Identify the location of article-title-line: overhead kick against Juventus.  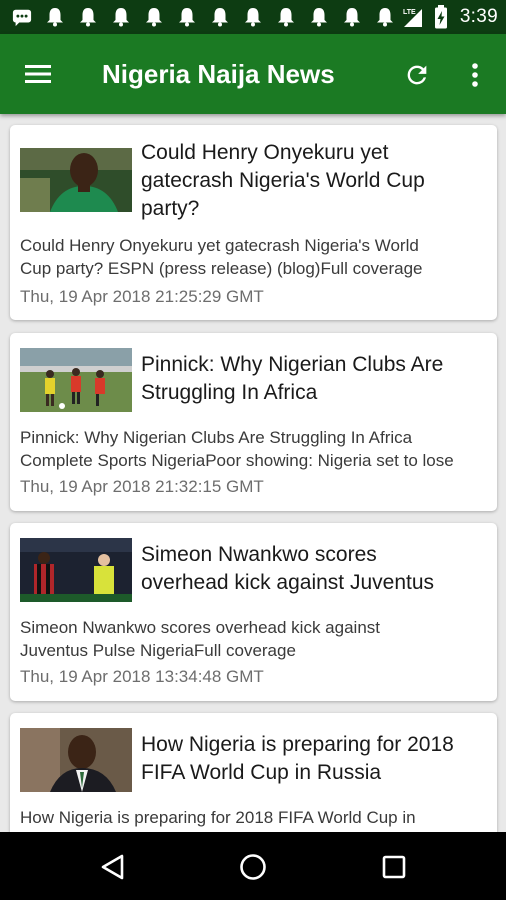
(288, 582).